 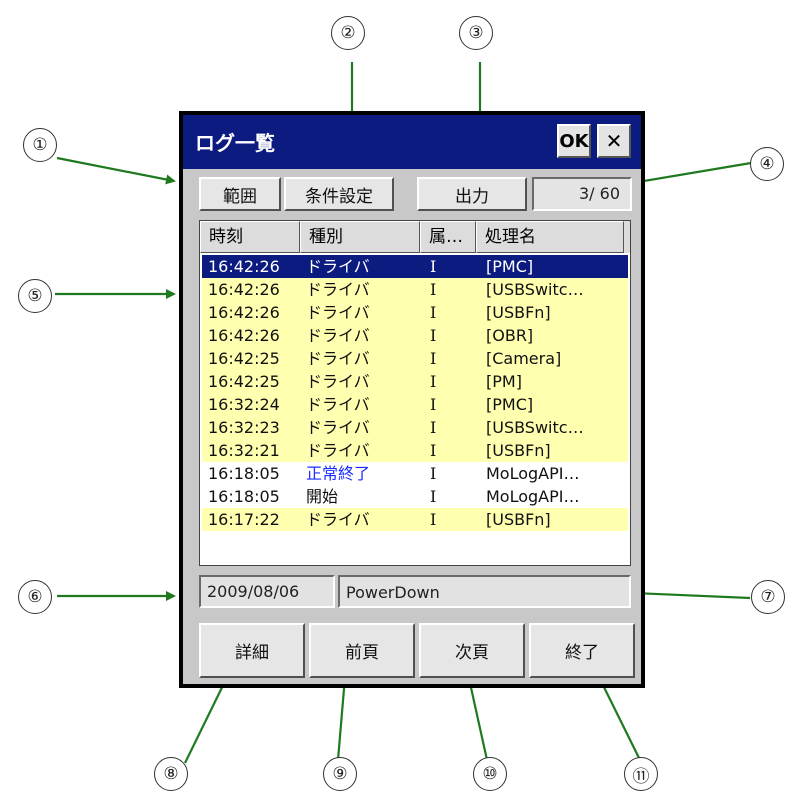 What do you see at coordinates (510, 335) in the screenshot?
I see `cell-process-name: [OBR]` at bounding box center [510, 335].